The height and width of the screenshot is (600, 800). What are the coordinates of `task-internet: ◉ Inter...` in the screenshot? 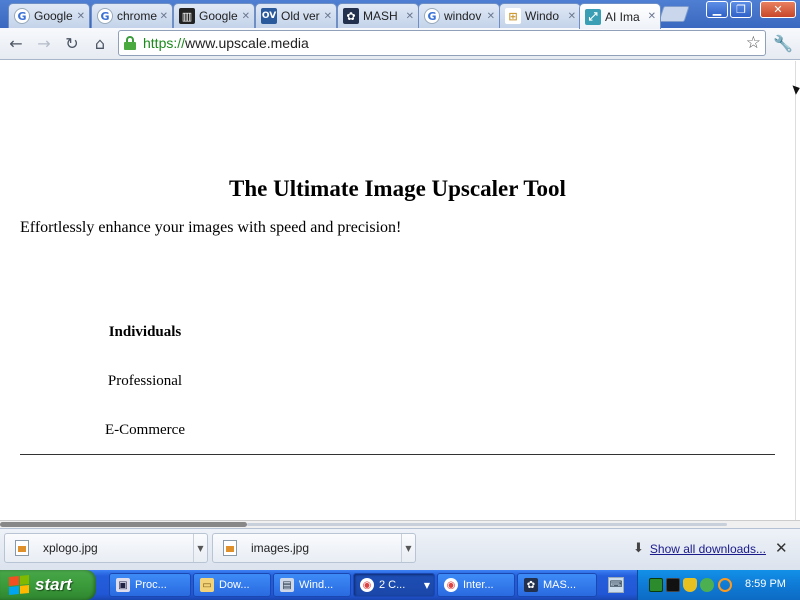 It's located at (476, 585).